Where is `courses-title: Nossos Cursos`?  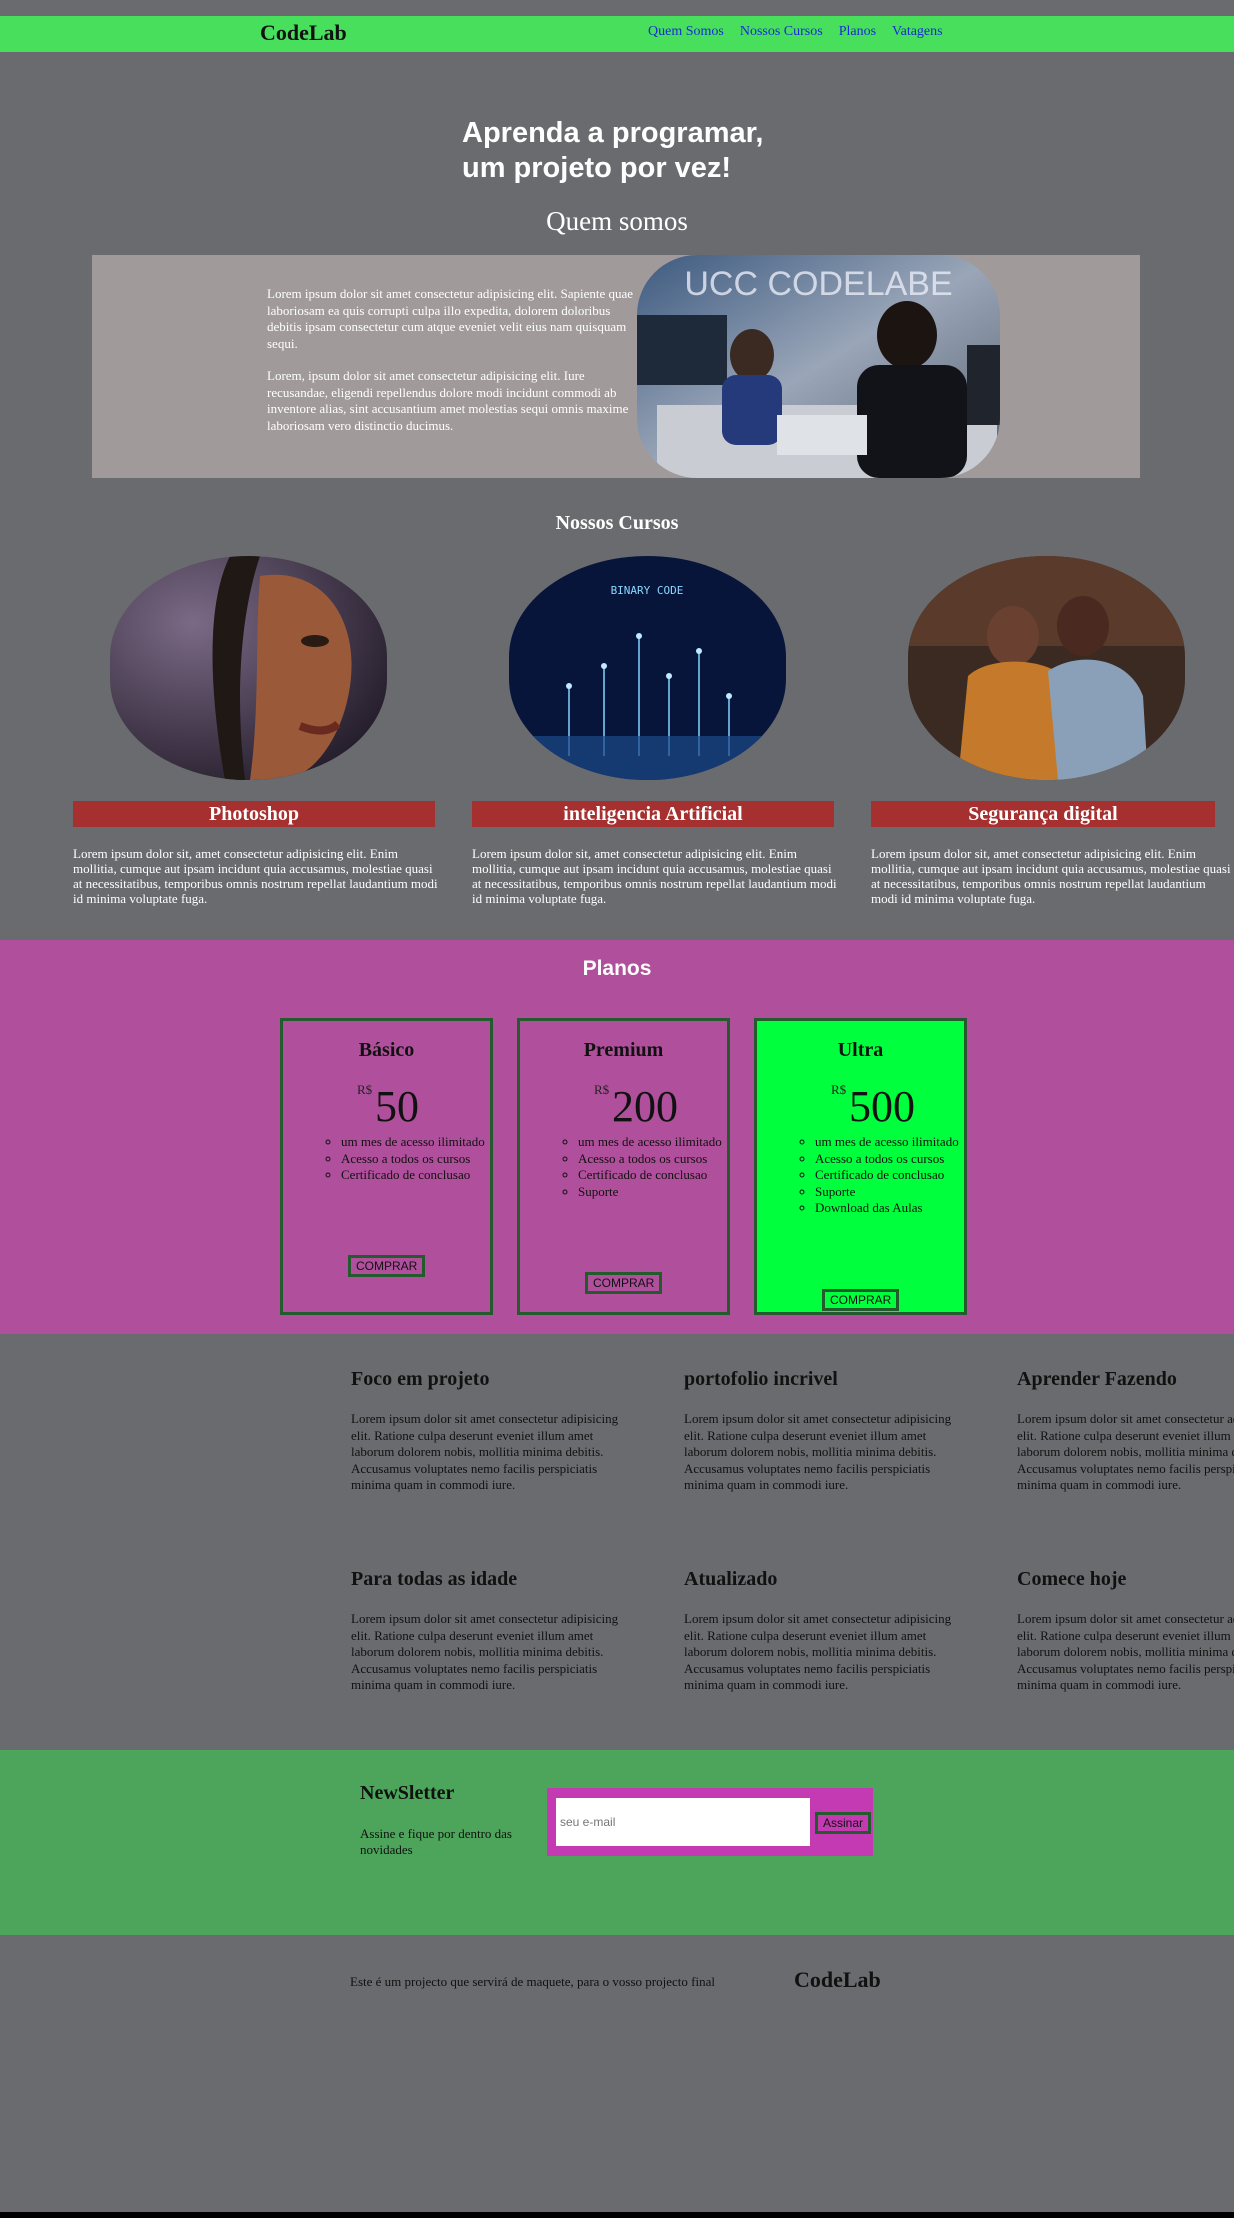 courses-title: Nossos Cursos is located at coordinates (617, 523).